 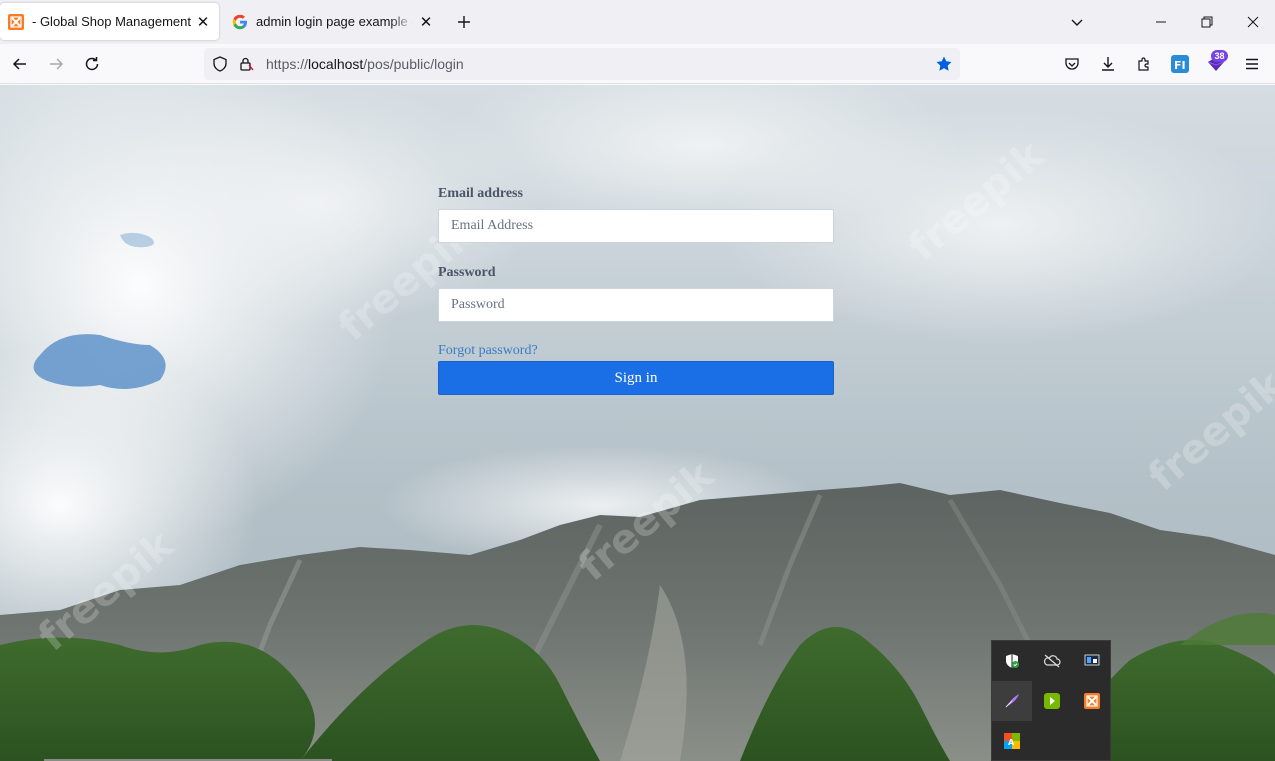 I want to click on tab-title: - Global Shop Management, so click(x=111, y=21).